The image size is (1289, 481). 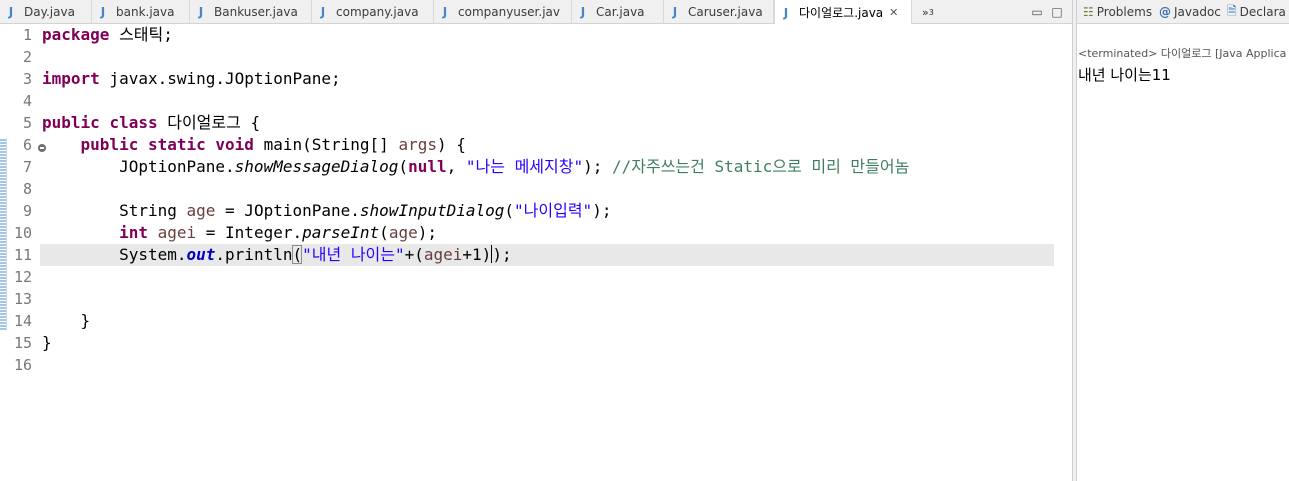 I want to click on minimize-icon: ▭, so click(x=1037, y=12).